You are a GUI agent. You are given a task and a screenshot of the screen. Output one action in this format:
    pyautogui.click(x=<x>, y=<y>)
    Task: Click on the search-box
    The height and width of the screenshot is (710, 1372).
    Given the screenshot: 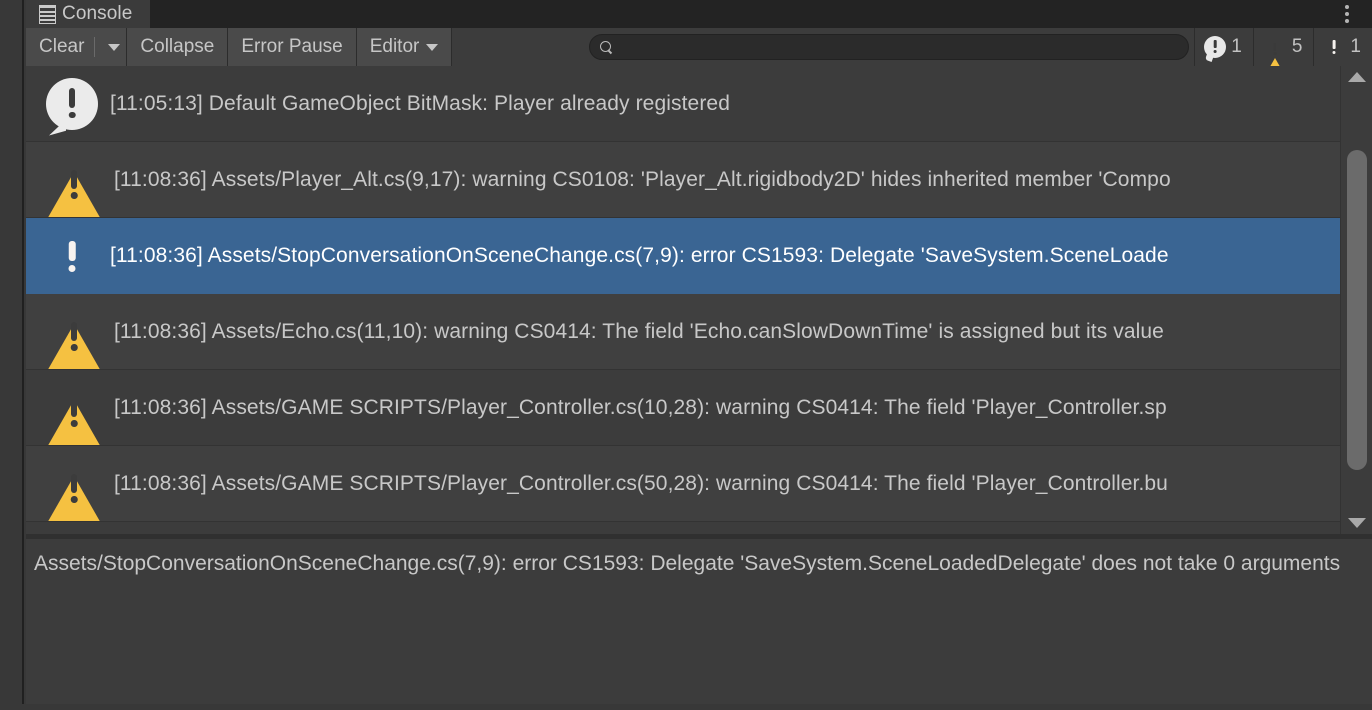 What is the action you would take?
    pyautogui.click(x=889, y=47)
    